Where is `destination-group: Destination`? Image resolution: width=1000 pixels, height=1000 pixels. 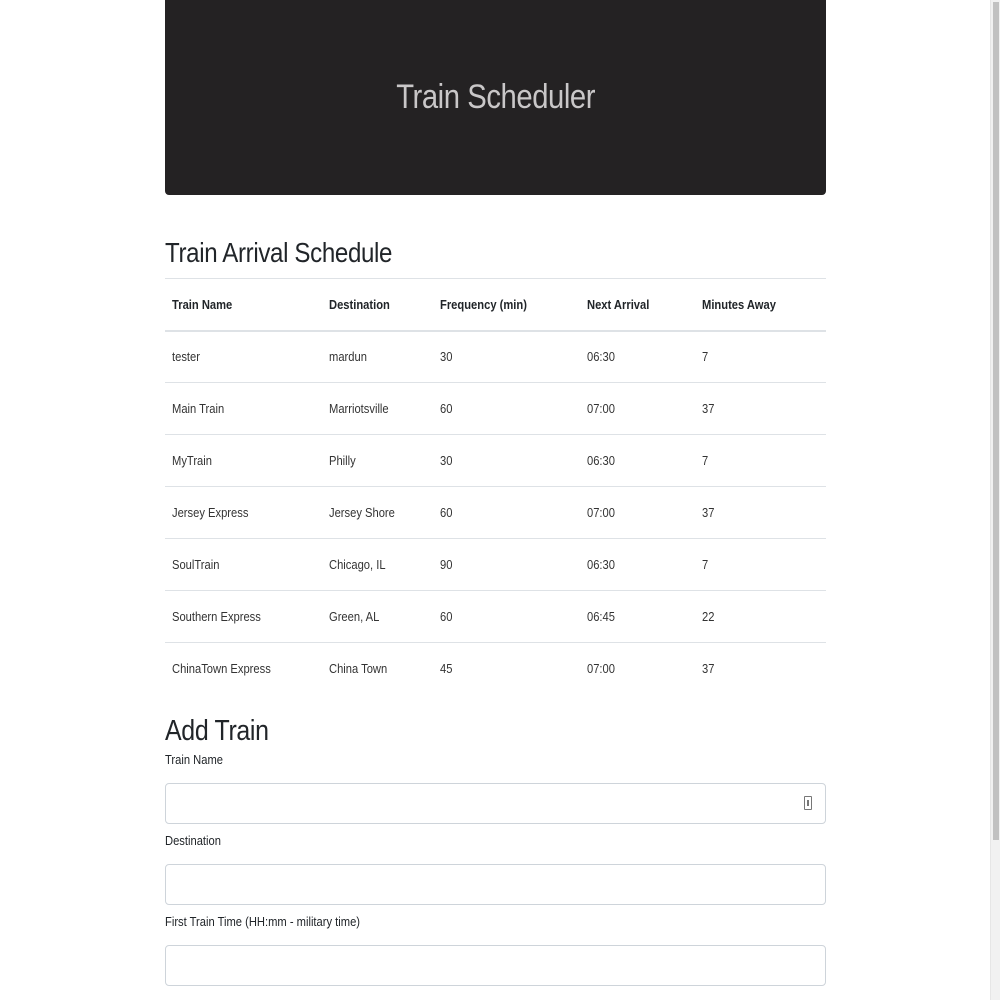 destination-group: Destination is located at coordinates (495, 868).